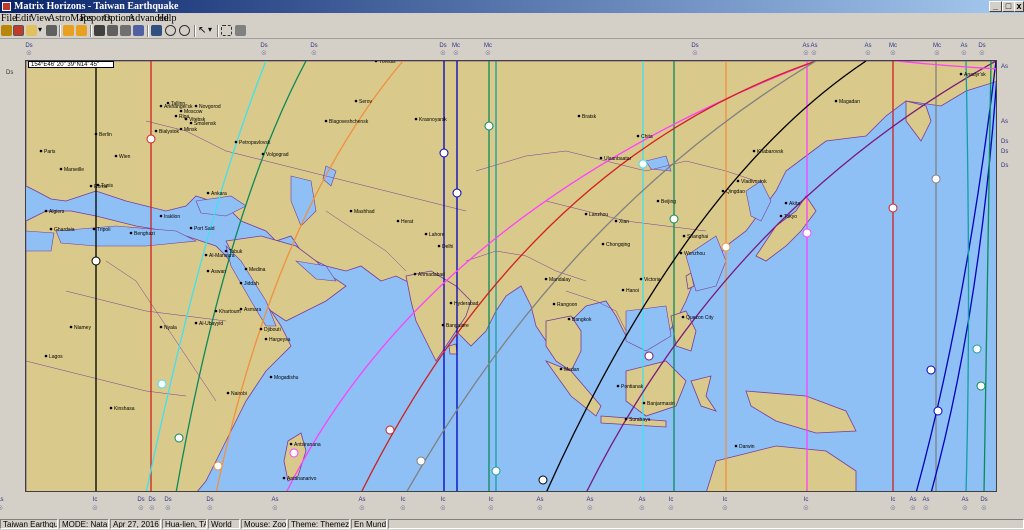 This screenshot has width=1024, height=530. Describe the element at coordinates (31, 30) in the screenshot. I see `edit-icon` at that location.